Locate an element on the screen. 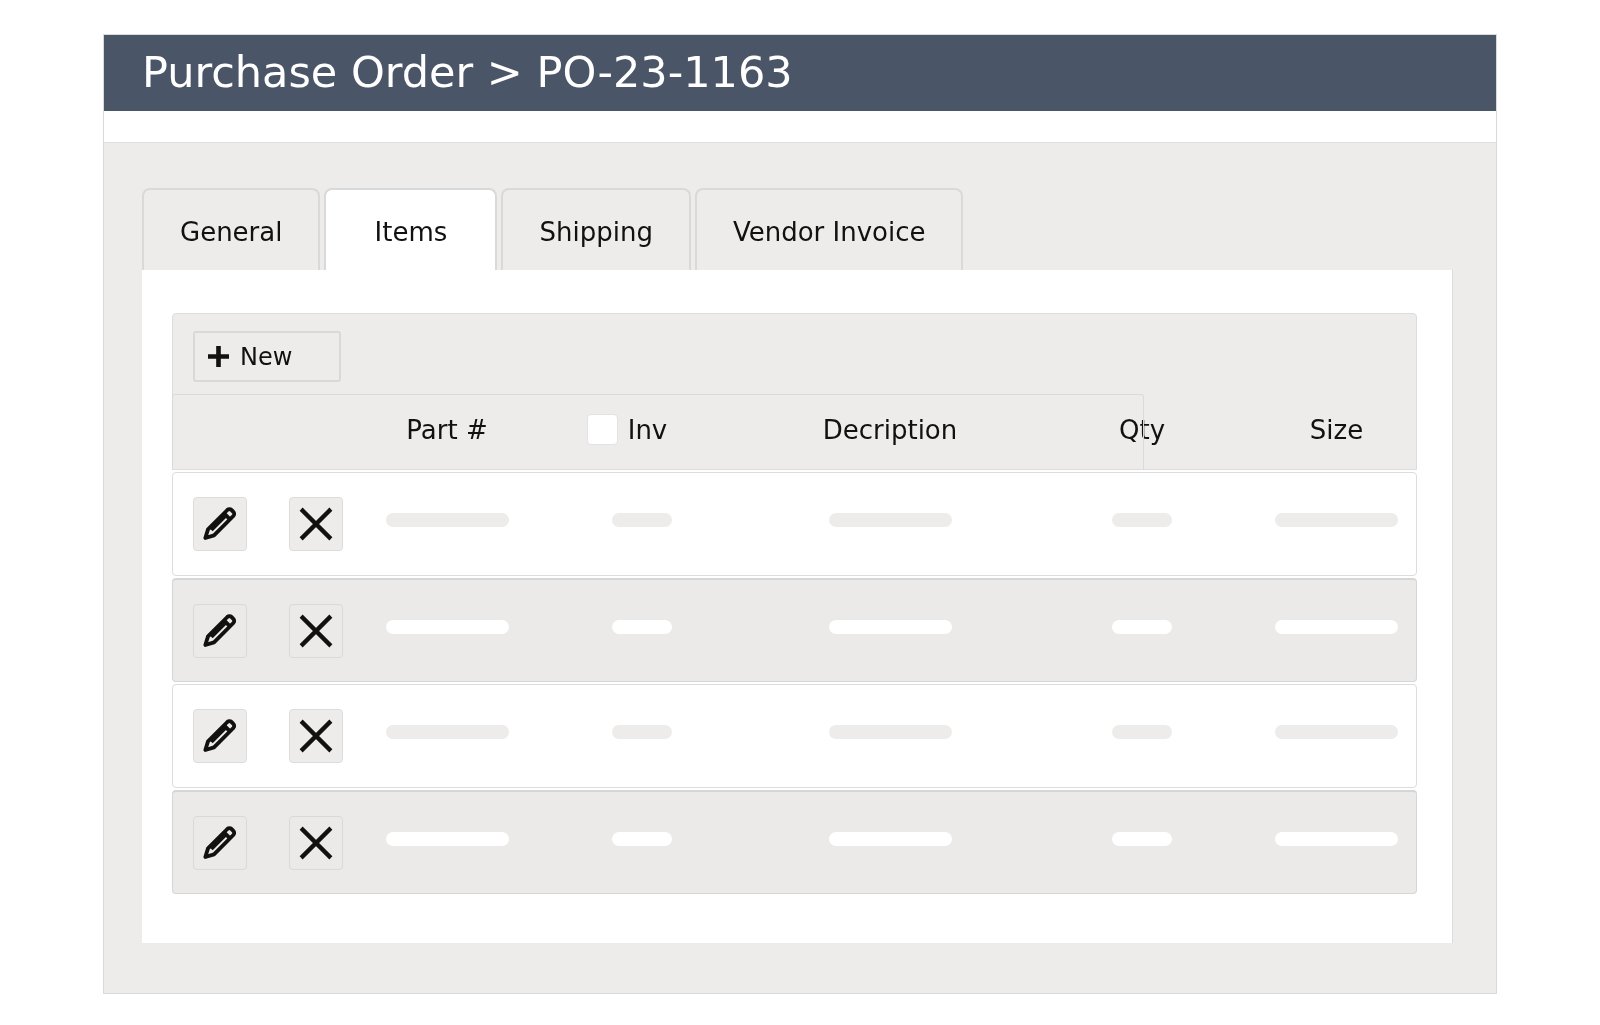 The image size is (1600, 1025). tab: Items is located at coordinates (411, 229).